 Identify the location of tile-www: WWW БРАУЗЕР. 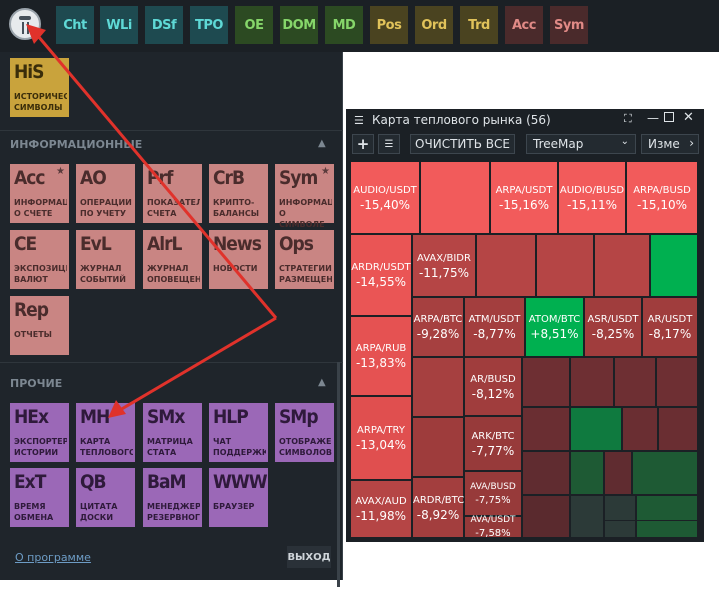
(238, 497).